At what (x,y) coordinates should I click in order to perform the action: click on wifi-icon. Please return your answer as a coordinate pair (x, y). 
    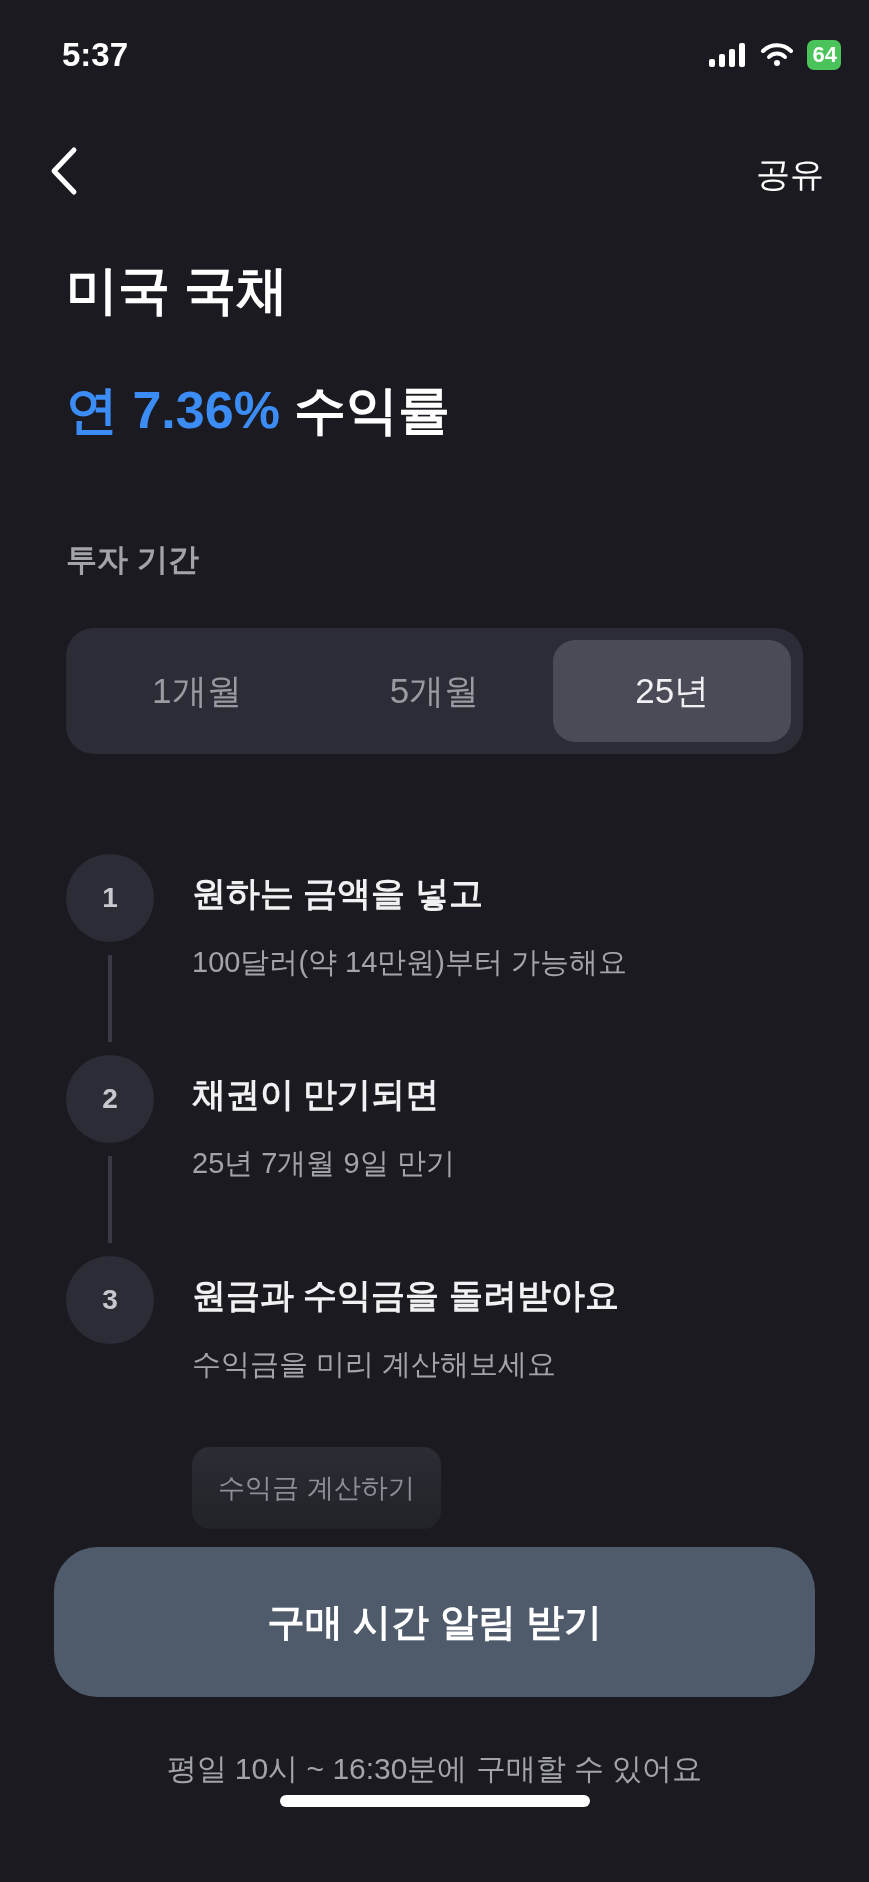
    Looking at the image, I should click on (776, 55).